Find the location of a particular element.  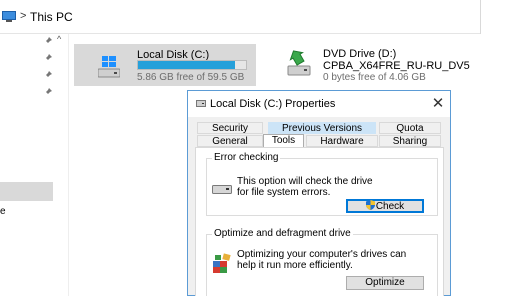

check-button: Check is located at coordinates (385, 206).